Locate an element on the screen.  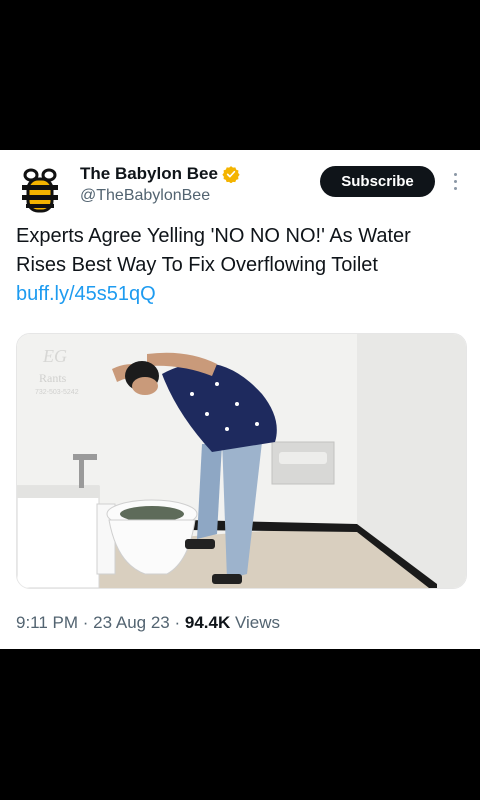
more-vertical-icon is located at coordinates (455, 181).